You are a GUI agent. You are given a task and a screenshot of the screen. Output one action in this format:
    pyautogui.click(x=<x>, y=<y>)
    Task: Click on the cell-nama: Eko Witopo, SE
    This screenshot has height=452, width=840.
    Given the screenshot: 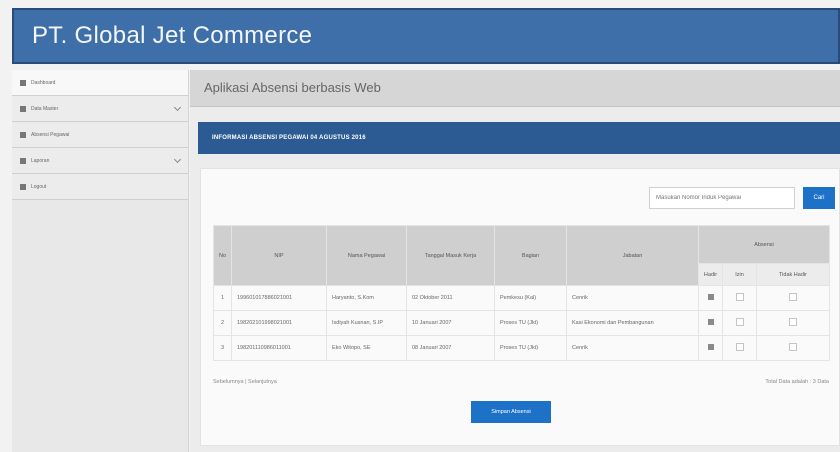 What is the action you would take?
    pyautogui.click(x=366, y=348)
    